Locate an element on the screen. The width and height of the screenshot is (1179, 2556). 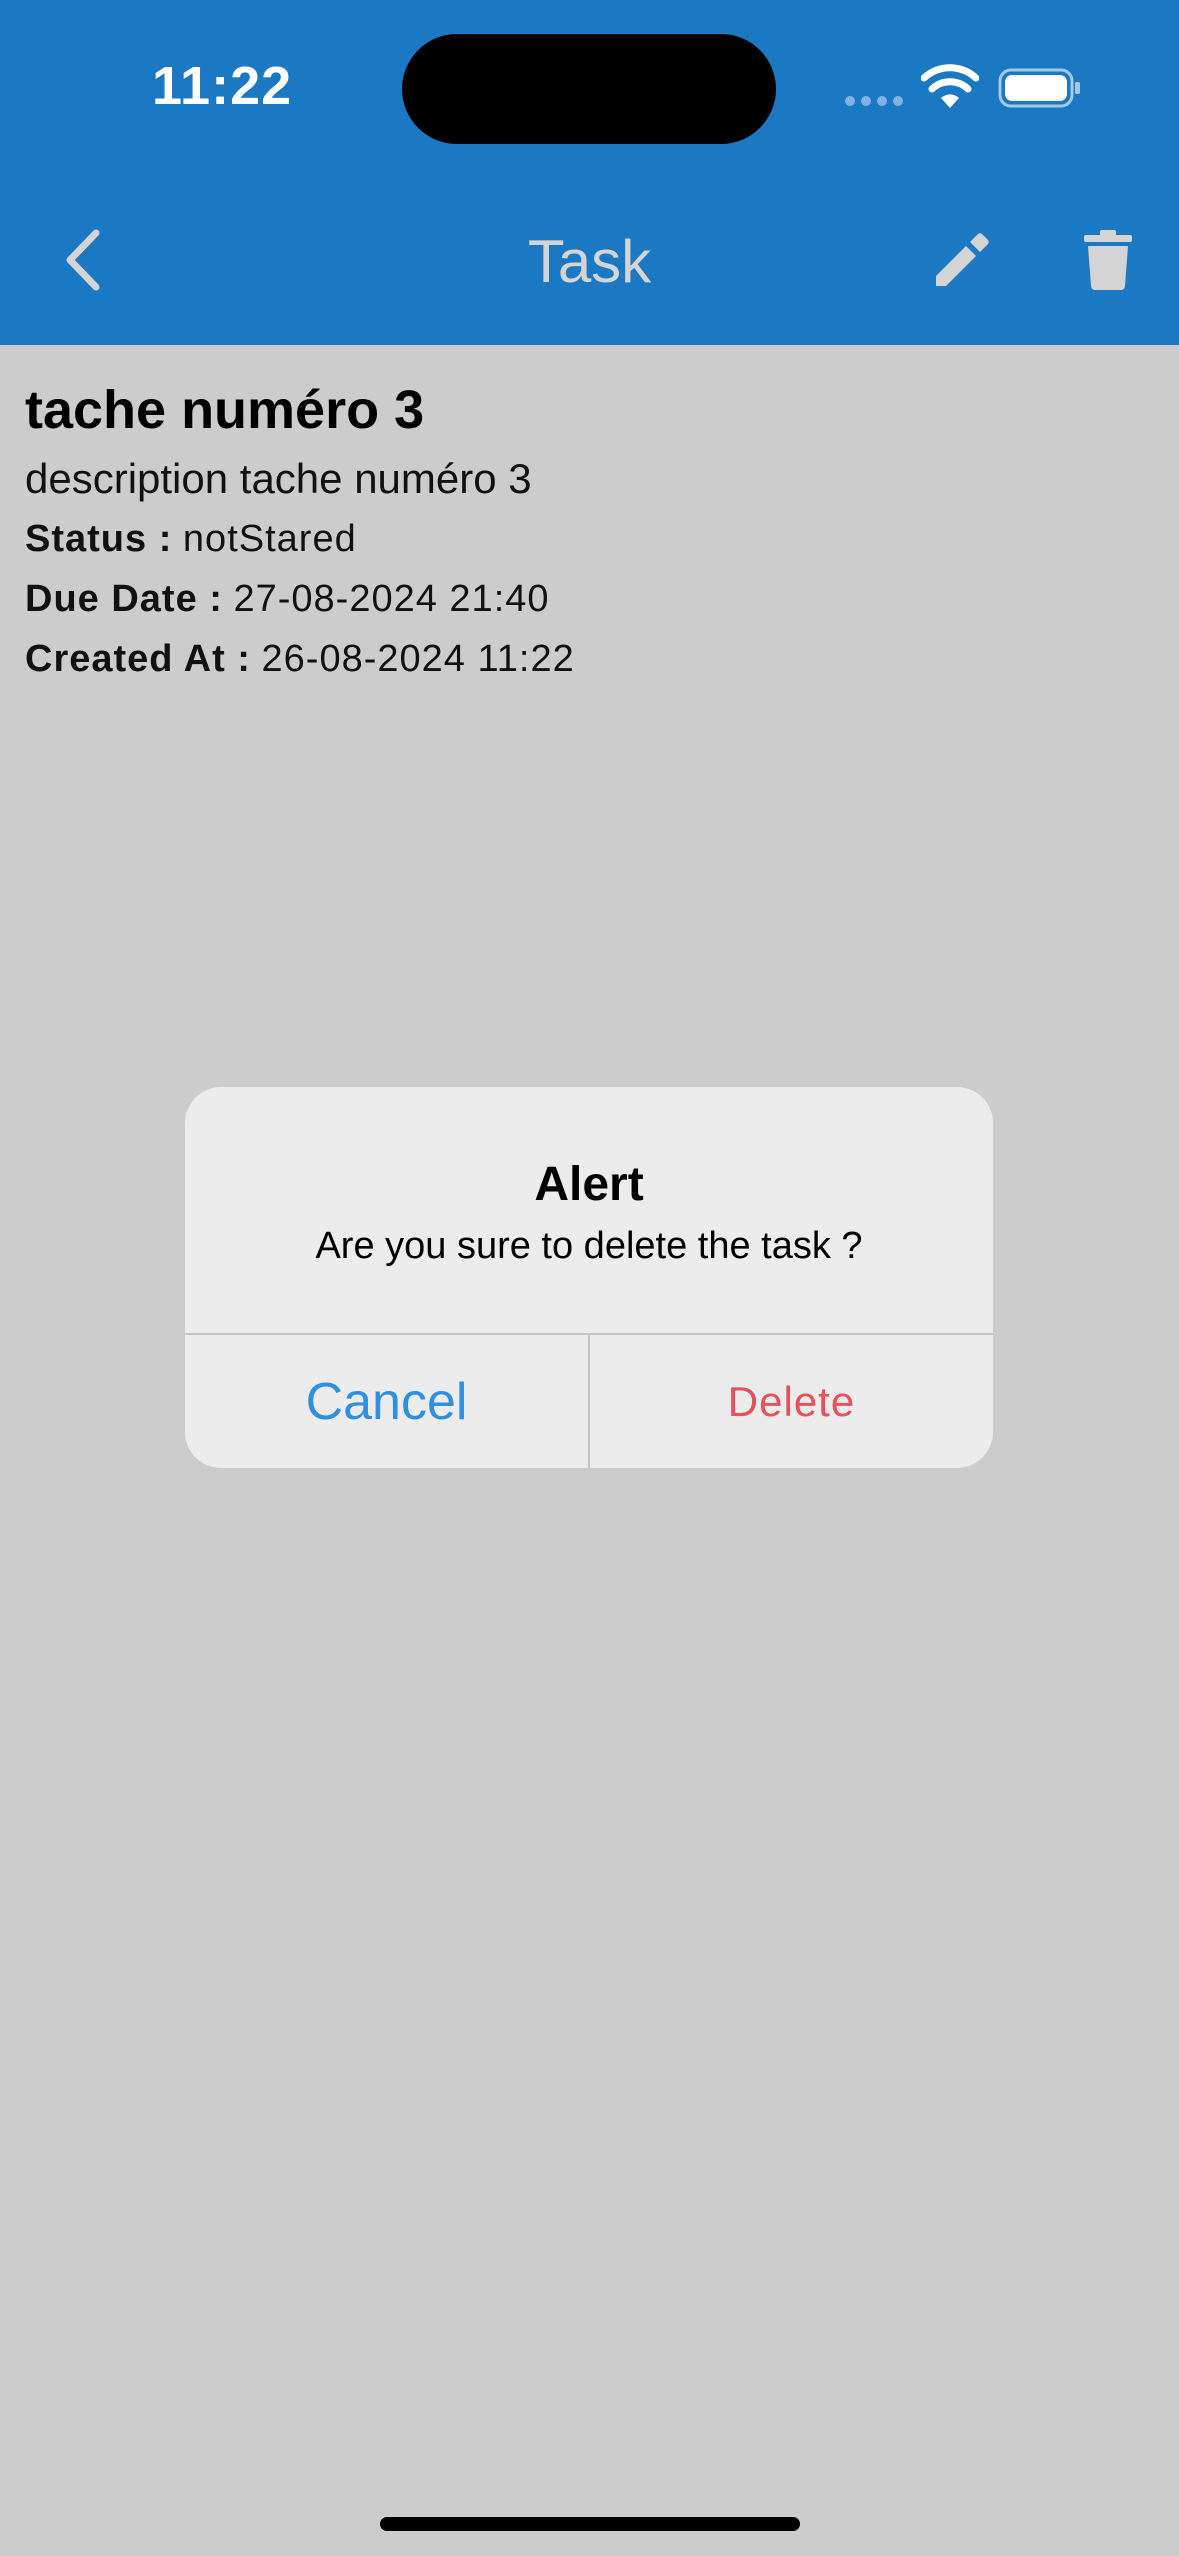
home-indicator is located at coordinates (590, 2524).